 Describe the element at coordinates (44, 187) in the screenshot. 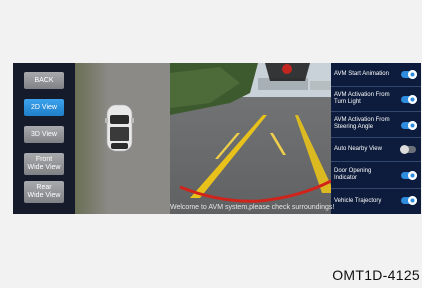

I see `rear-label: Rear` at that location.